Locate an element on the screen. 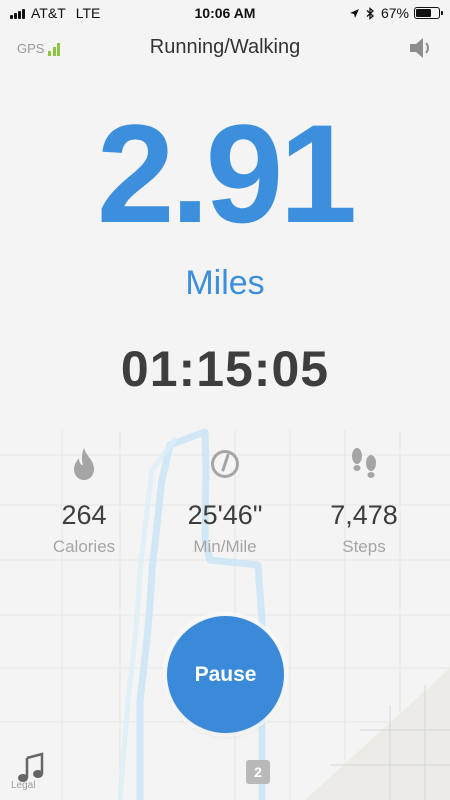 This screenshot has height=800, width=450. calories-label: Calories is located at coordinates (84, 546).